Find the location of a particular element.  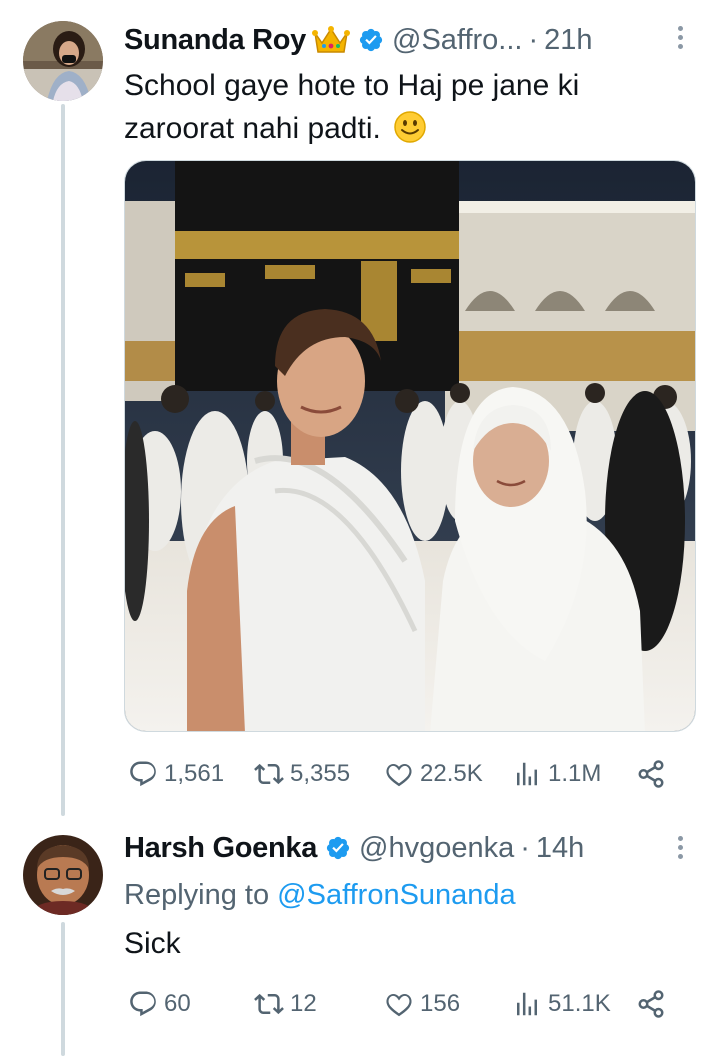

reply-button: 1,561 is located at coordinates (176, 774).